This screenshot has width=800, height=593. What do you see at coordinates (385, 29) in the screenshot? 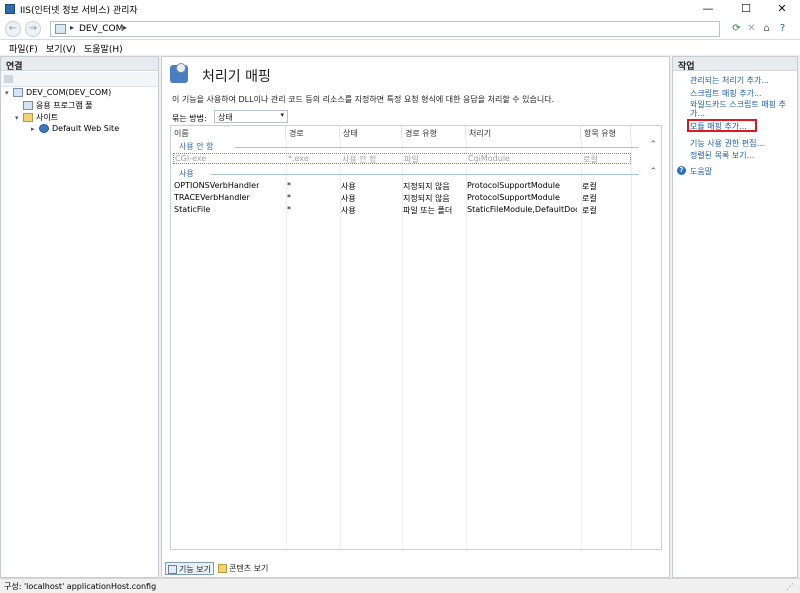
I see `address-field: ▸ DEV_COM ▸` at bounding box center [385, 29].